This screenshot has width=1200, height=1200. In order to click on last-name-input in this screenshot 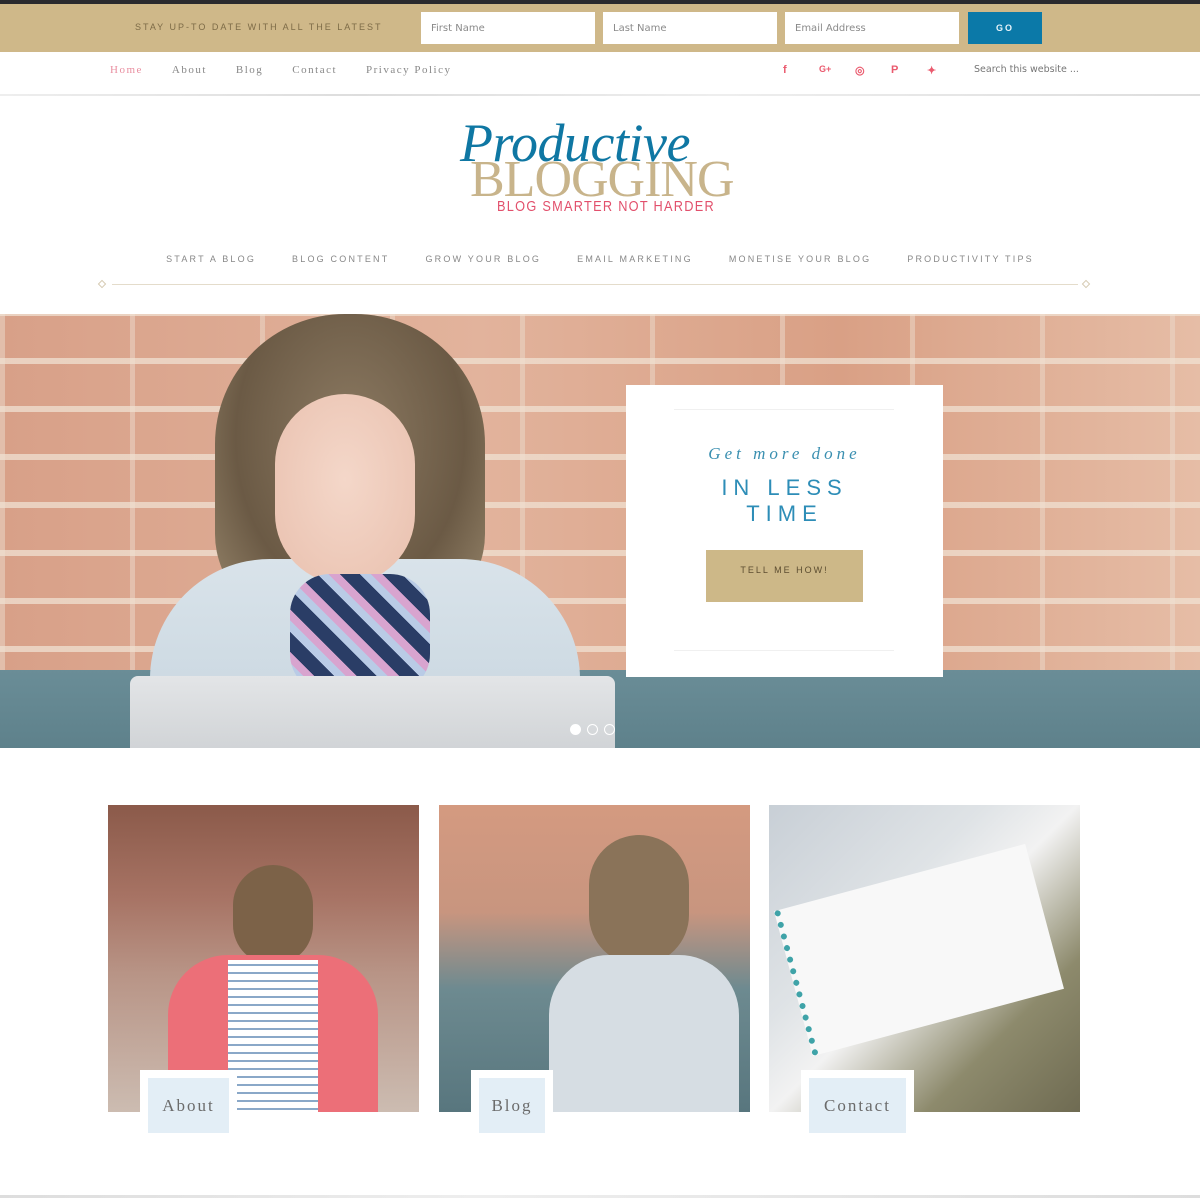, I will do `click(690, 28)`.